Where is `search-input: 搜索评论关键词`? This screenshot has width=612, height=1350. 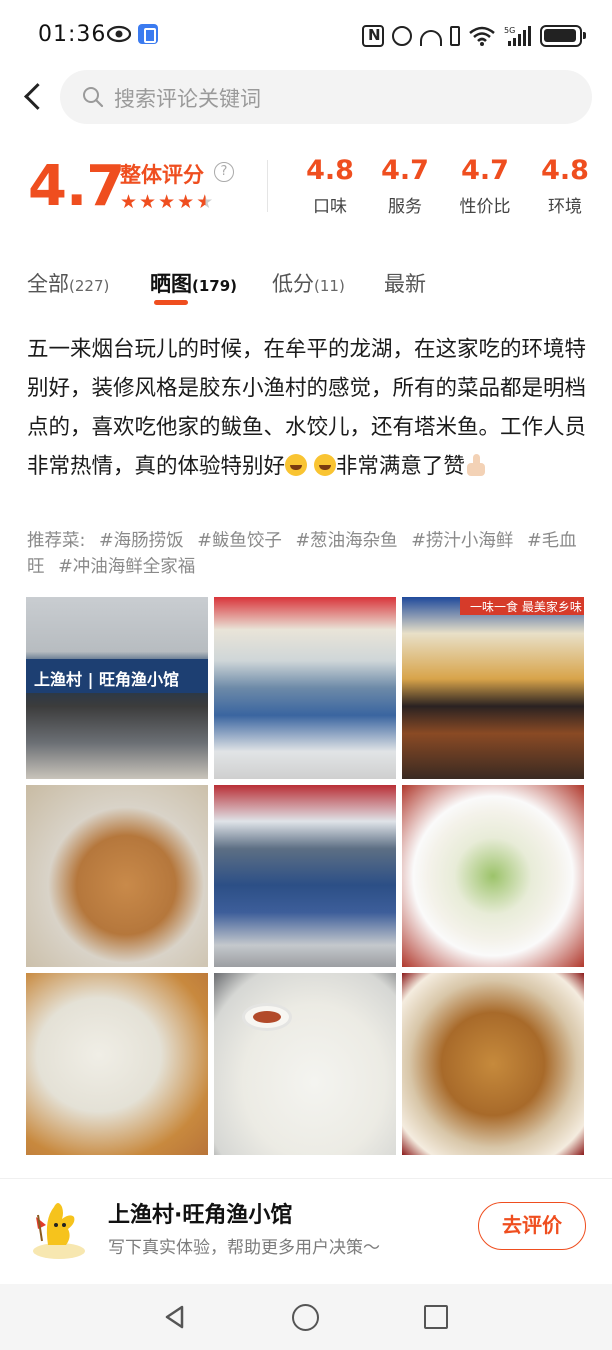 search-input: 搜索评论关键词 is located at coordinates (326, 97).